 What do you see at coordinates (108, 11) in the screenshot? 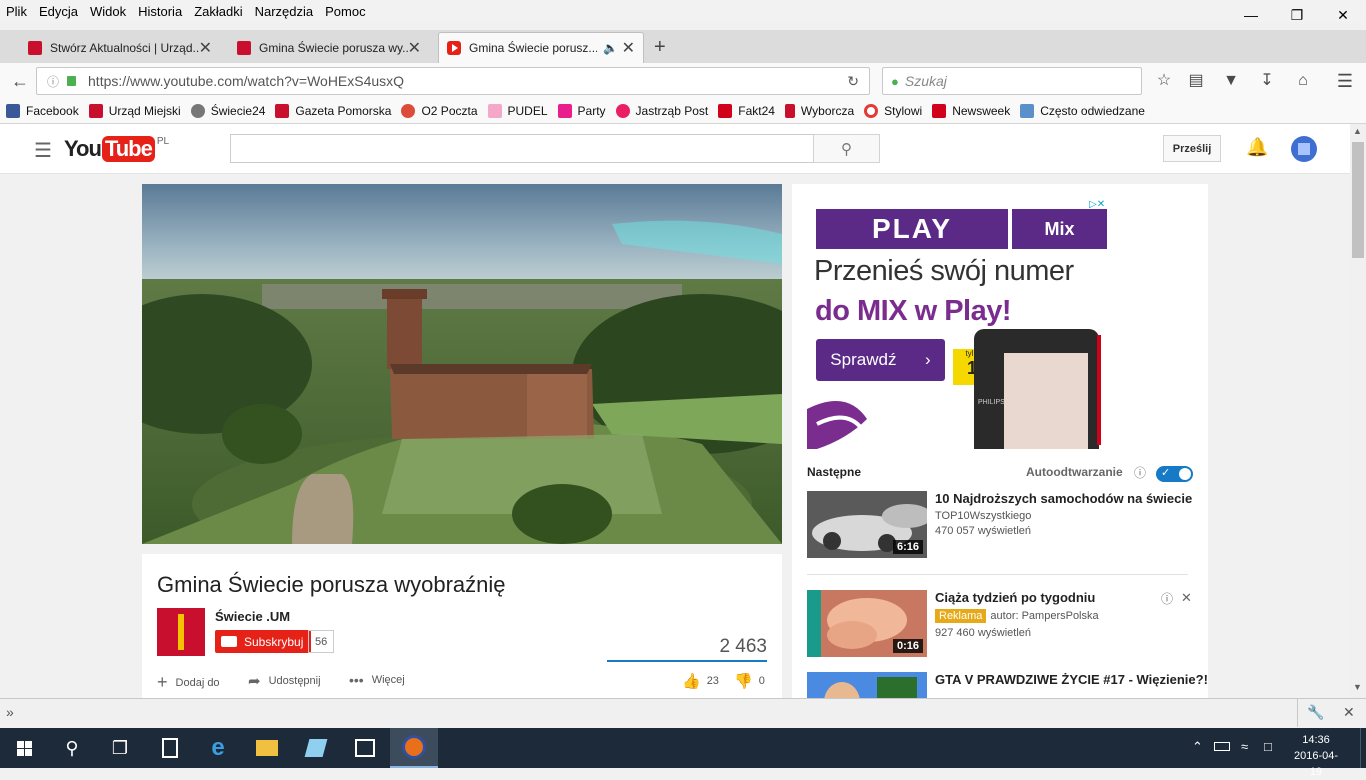
I see `menu-widok: Widok` at bounding box center [108, 11].